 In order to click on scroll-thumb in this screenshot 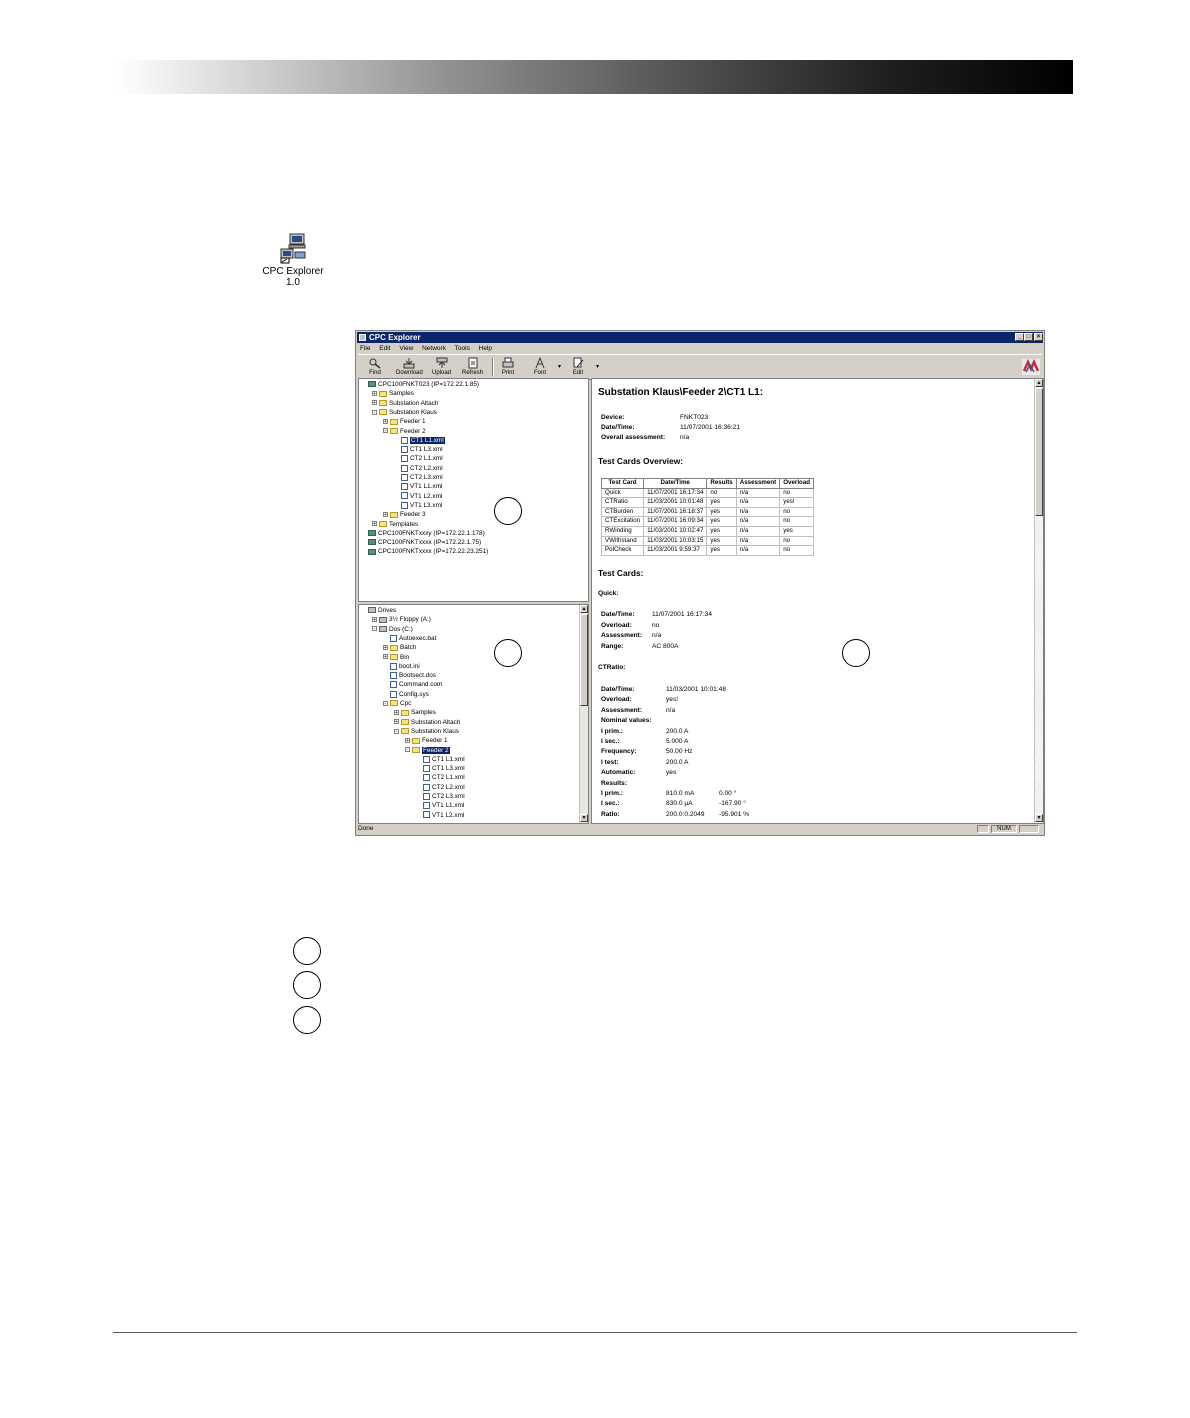, I will do `click(584, 660)`.